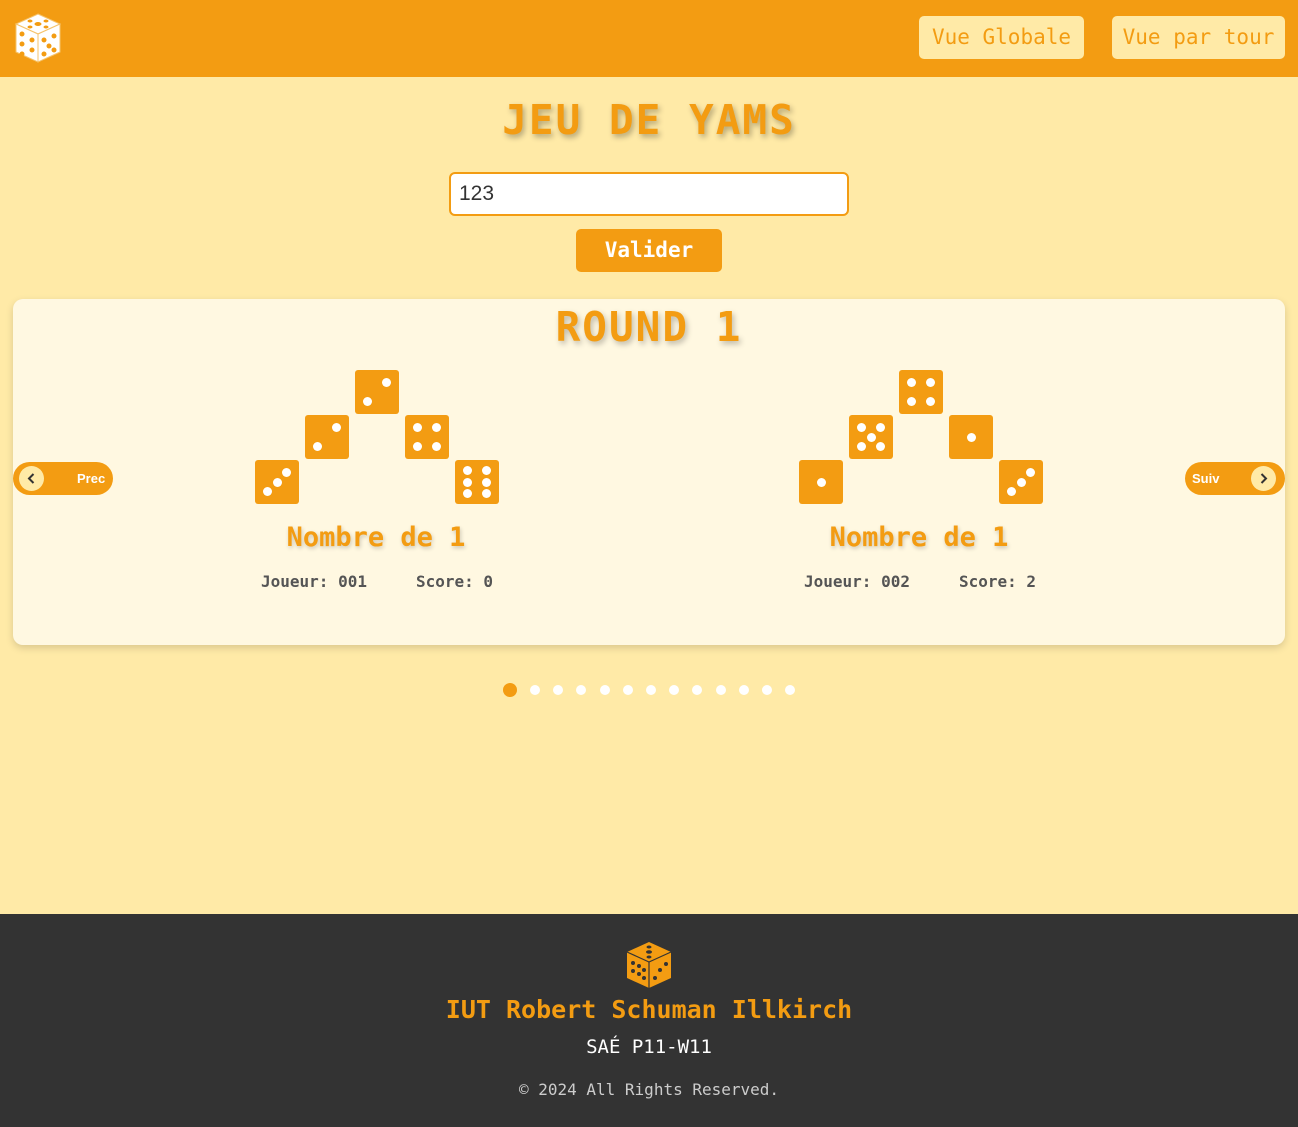 The image size is (1298, 1127). What do you see at coordinates (314, 581) in the screenshot?
I see `slide-1-player: Joueur: 001` at bounding box center [314, 581].